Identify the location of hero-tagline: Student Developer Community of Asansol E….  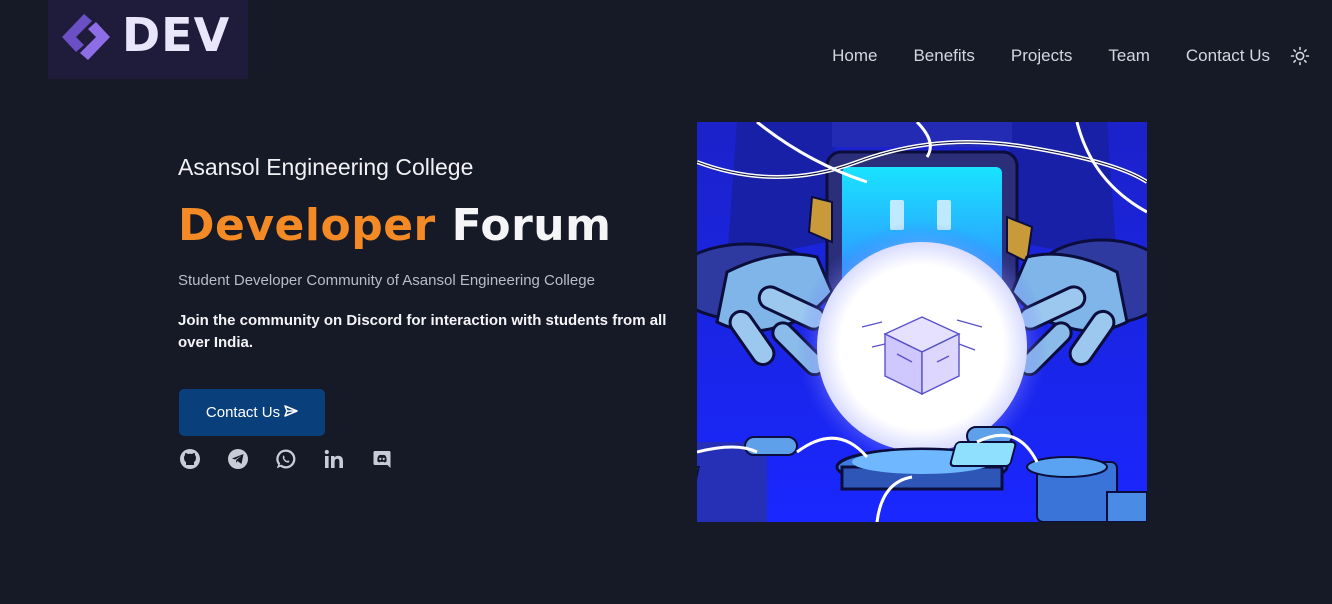
(386, 280).